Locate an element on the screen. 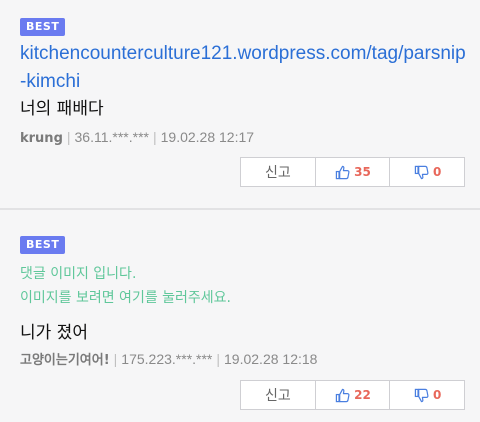 This screenshot has height=422, width=480. comment-ip: 175.223.***.*** is located at coordinates (167, 359).